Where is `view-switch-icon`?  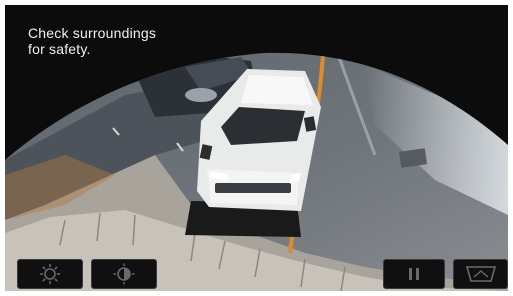 view-switch-icon is located at coordinates (480, 274).